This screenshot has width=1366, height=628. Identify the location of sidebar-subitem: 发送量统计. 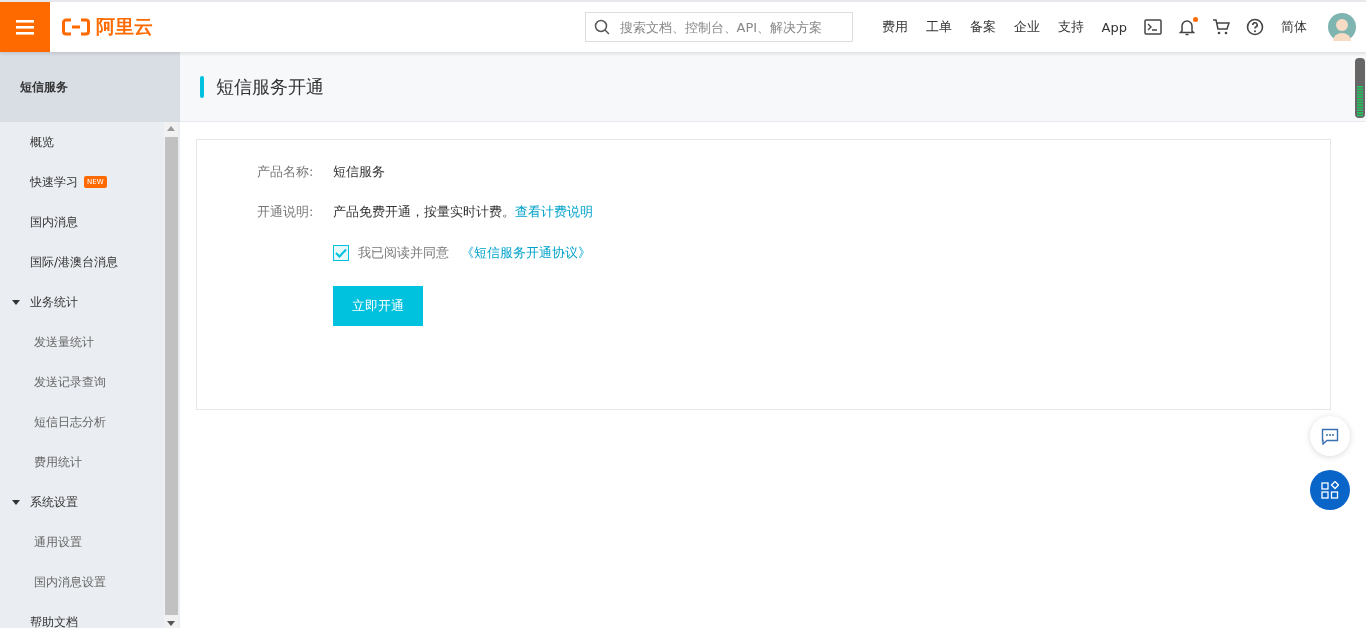
(82, 342).